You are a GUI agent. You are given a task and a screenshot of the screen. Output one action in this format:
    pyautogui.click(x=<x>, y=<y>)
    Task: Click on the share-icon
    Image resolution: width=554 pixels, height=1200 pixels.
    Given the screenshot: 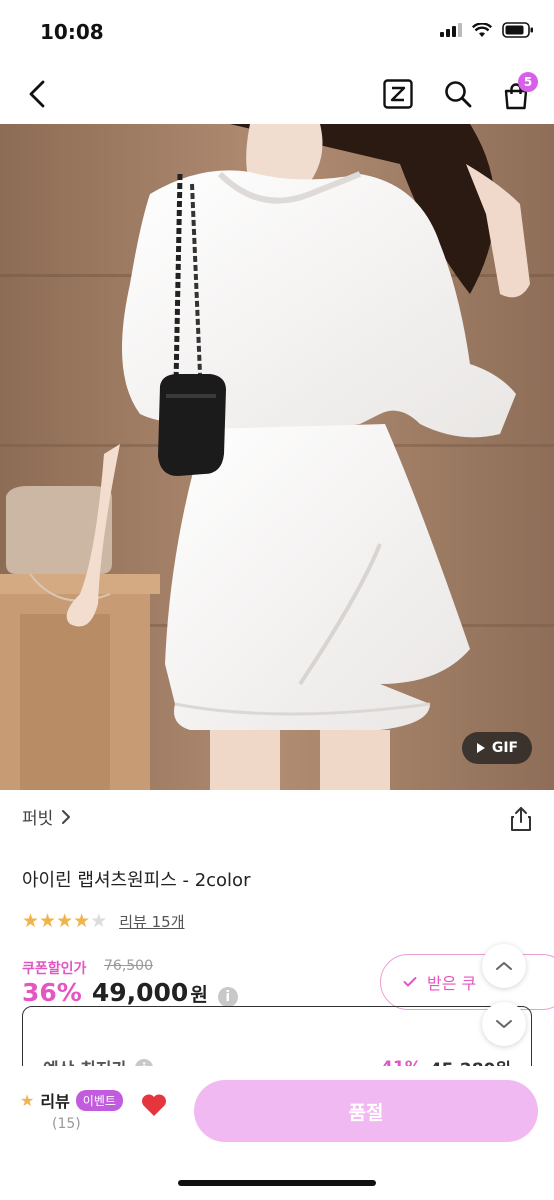 What is the action you would take?
    pyautogui.click(x=521, y=819)
    